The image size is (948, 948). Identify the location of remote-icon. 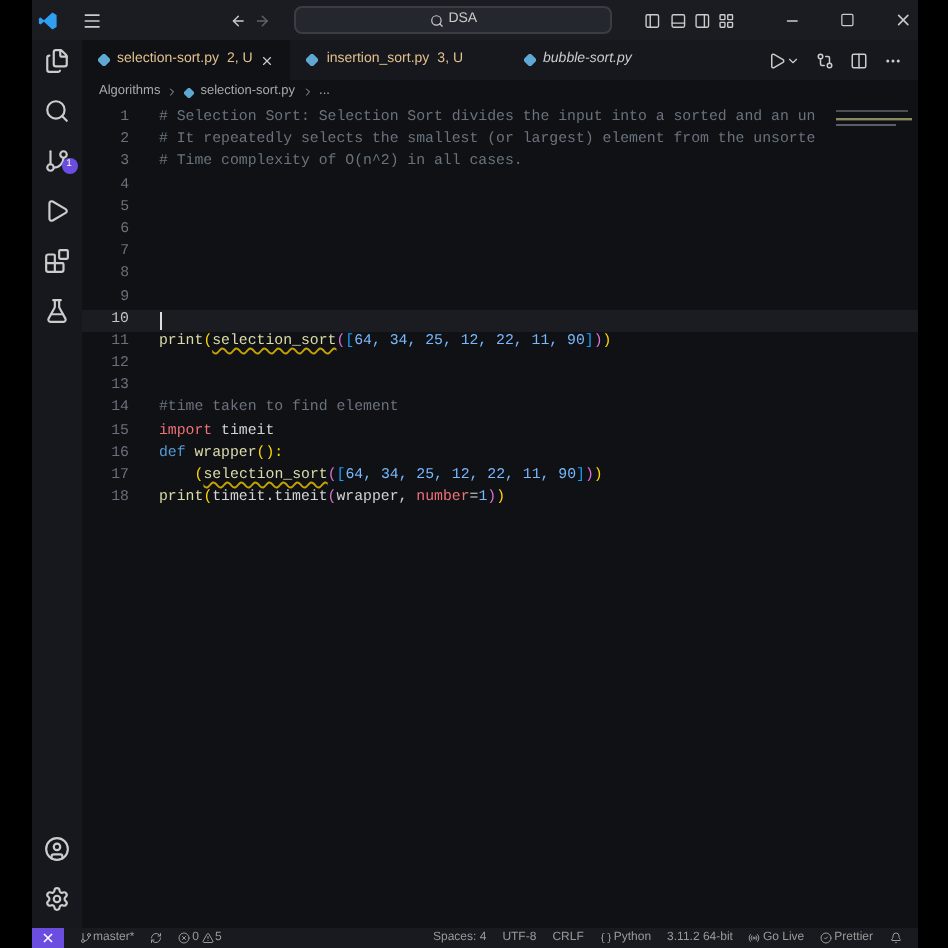
(47, 938).